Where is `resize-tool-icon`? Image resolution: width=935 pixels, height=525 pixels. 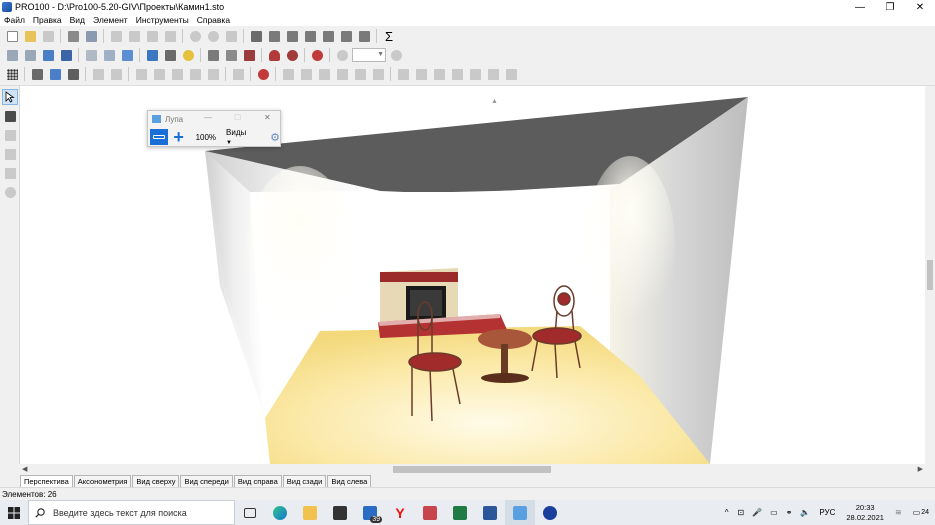 resize-tool-icon is located at coordinates (10, 154).